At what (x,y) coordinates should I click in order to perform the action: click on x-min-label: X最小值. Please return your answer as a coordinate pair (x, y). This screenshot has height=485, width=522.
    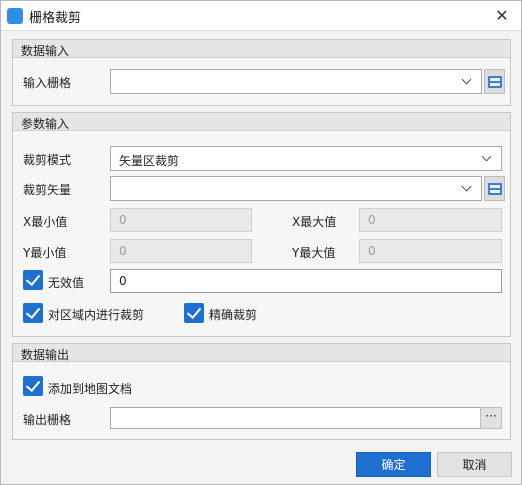
    Looking at the image, I should click on (45, 222).